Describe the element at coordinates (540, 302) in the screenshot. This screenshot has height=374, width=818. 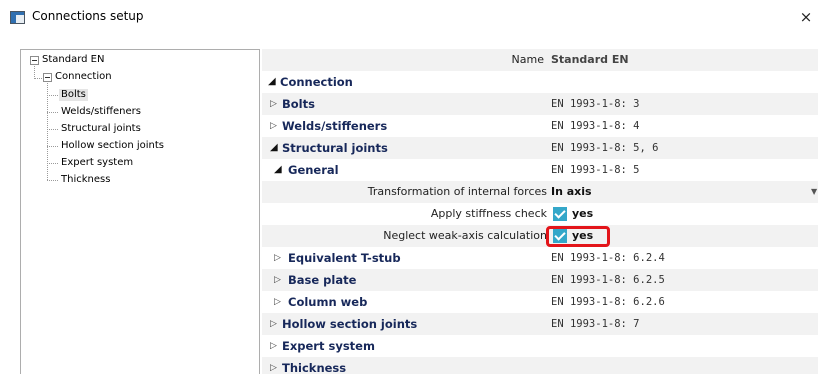
I see `section-row-column-web: ▷ Column web EN 1993-1-8: 6.2.6` at that location.